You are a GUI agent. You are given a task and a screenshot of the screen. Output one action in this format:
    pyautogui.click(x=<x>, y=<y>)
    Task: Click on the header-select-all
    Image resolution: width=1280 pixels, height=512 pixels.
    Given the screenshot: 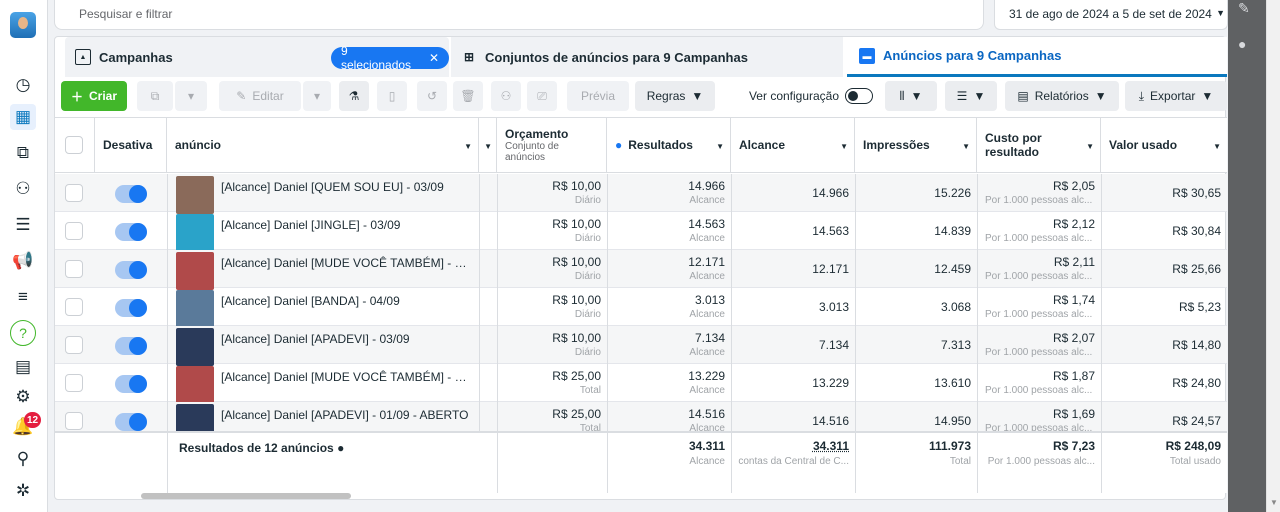 What is the action you would take?
    pyautogui.click(x=75, y=145)
    